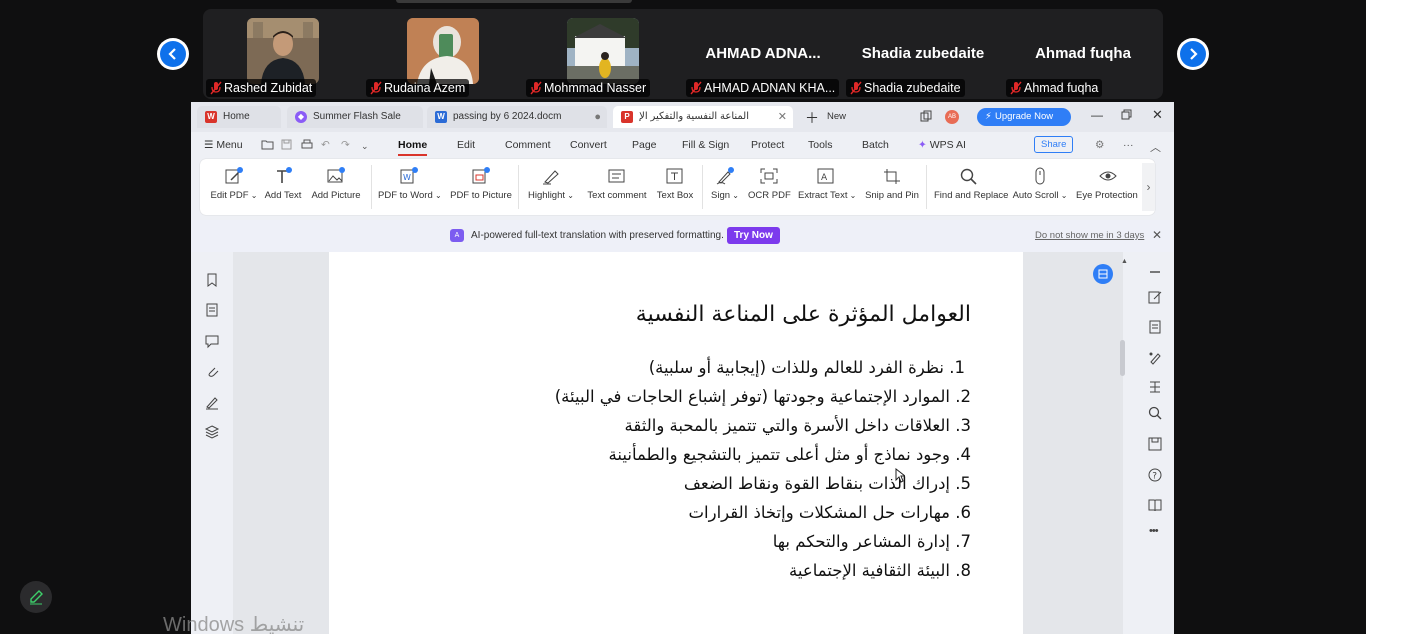 The width and height of the screenshot is (1412, 634). What do you see at coordinates (588, 145) in the screenshot?
I see `ribbon-tab-convert: Convert` at bounding box center [588, 145].